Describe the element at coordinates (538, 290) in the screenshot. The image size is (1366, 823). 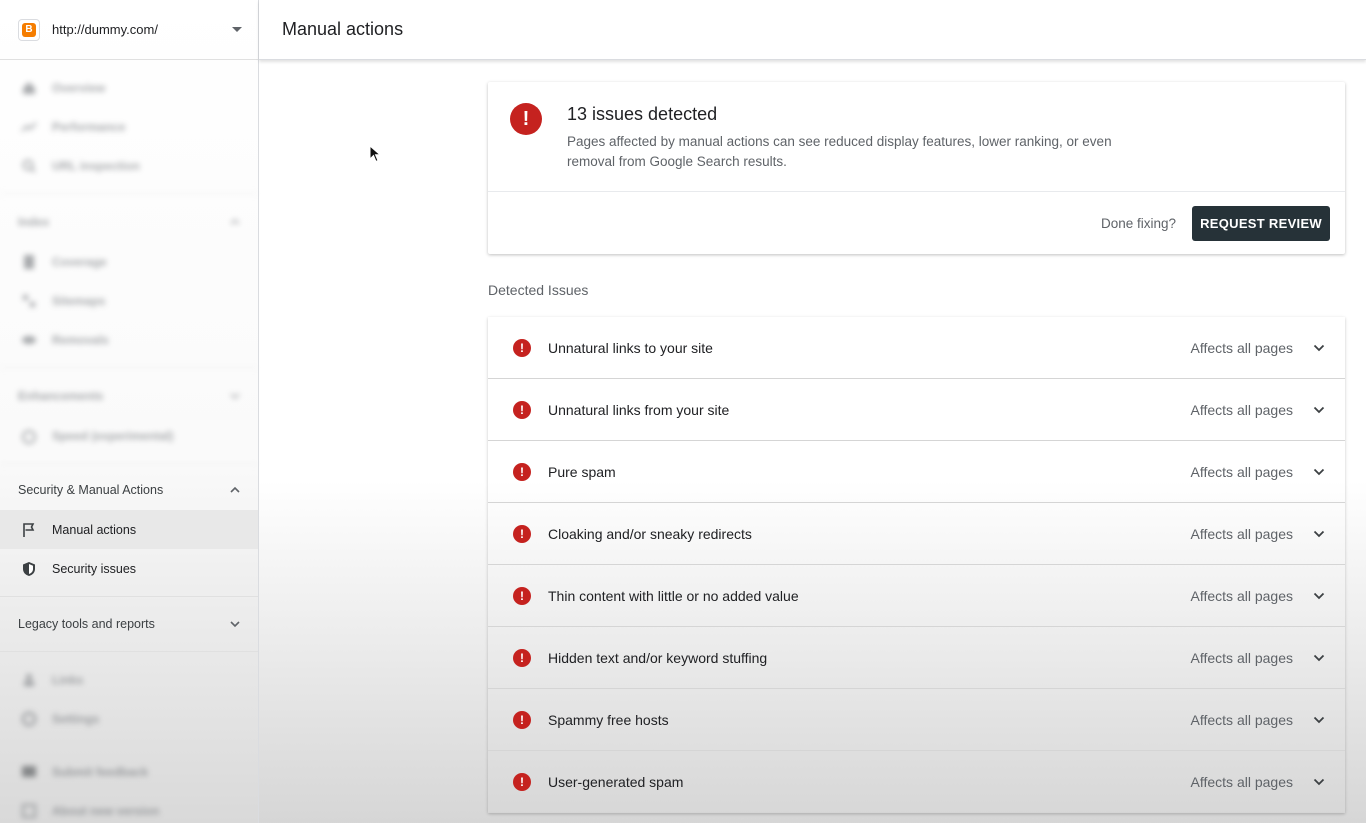
I see `detected-issues-heading: Detected Issues` at that location.